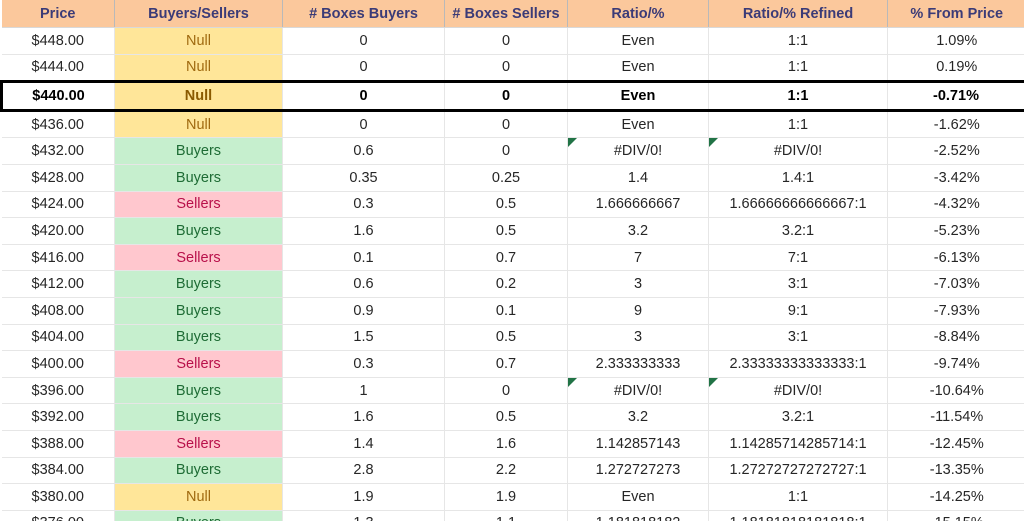 This screenshot has height=521, width=1024. I want to click on cell-boxes_sellers: 1.6, so click(506, 444).